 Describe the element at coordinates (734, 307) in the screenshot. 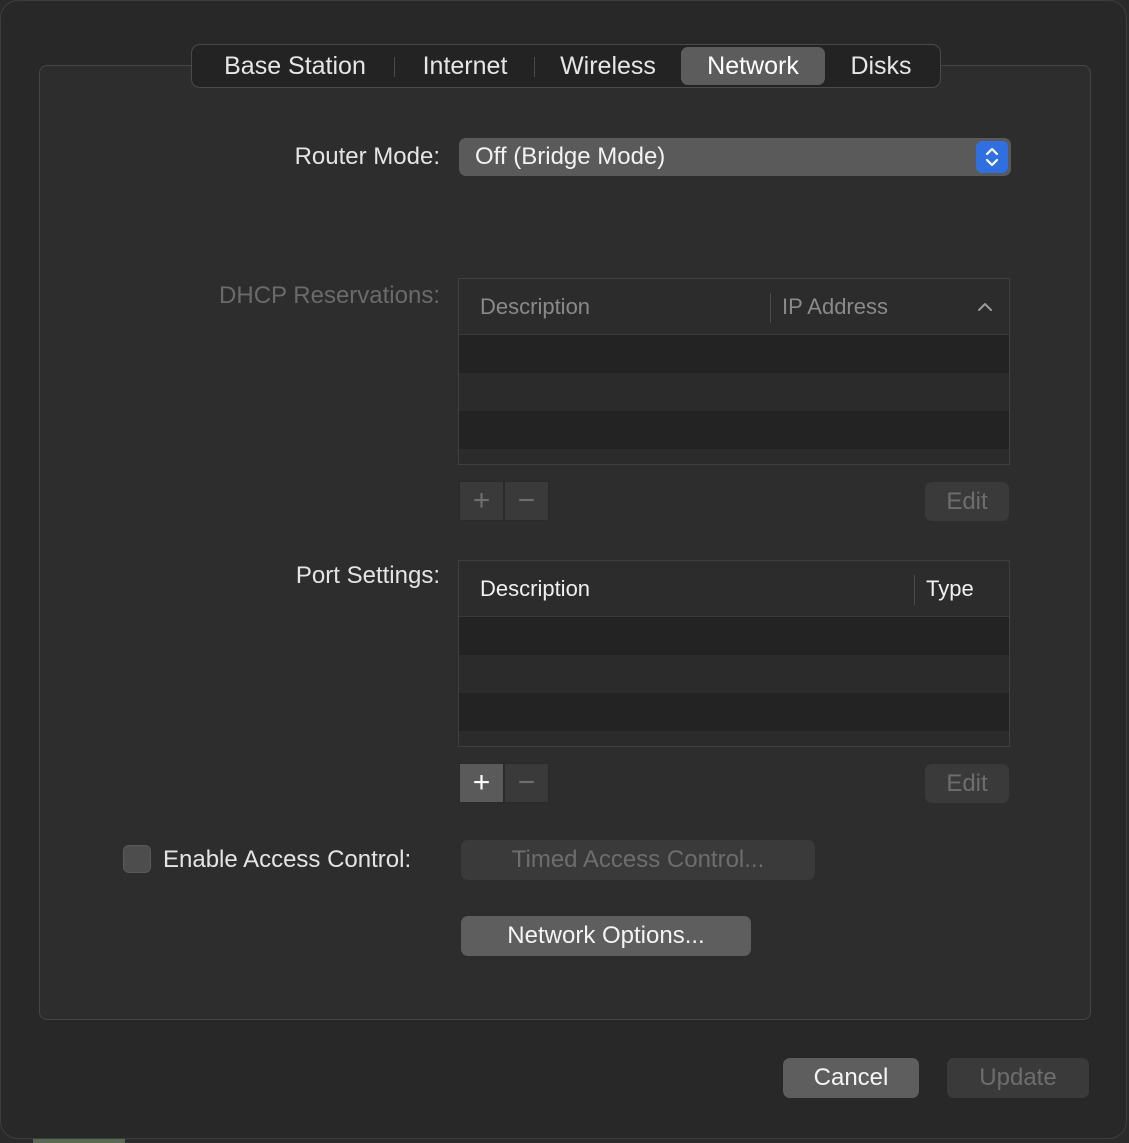

I see `dhcp-table-header: Description IP Address` at that location.